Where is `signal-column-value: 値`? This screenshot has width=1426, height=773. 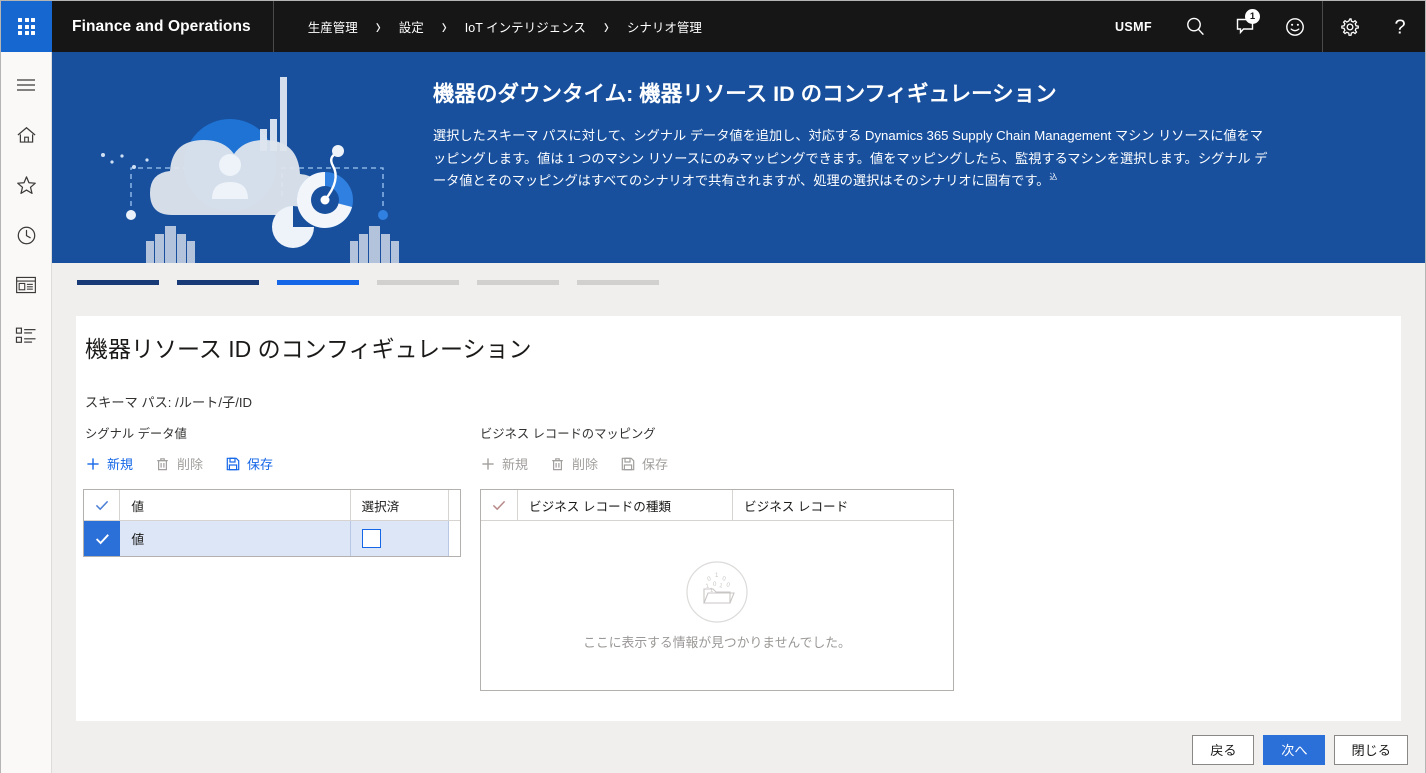
signal-column-value: 値 is located at coordinates (235, 505).